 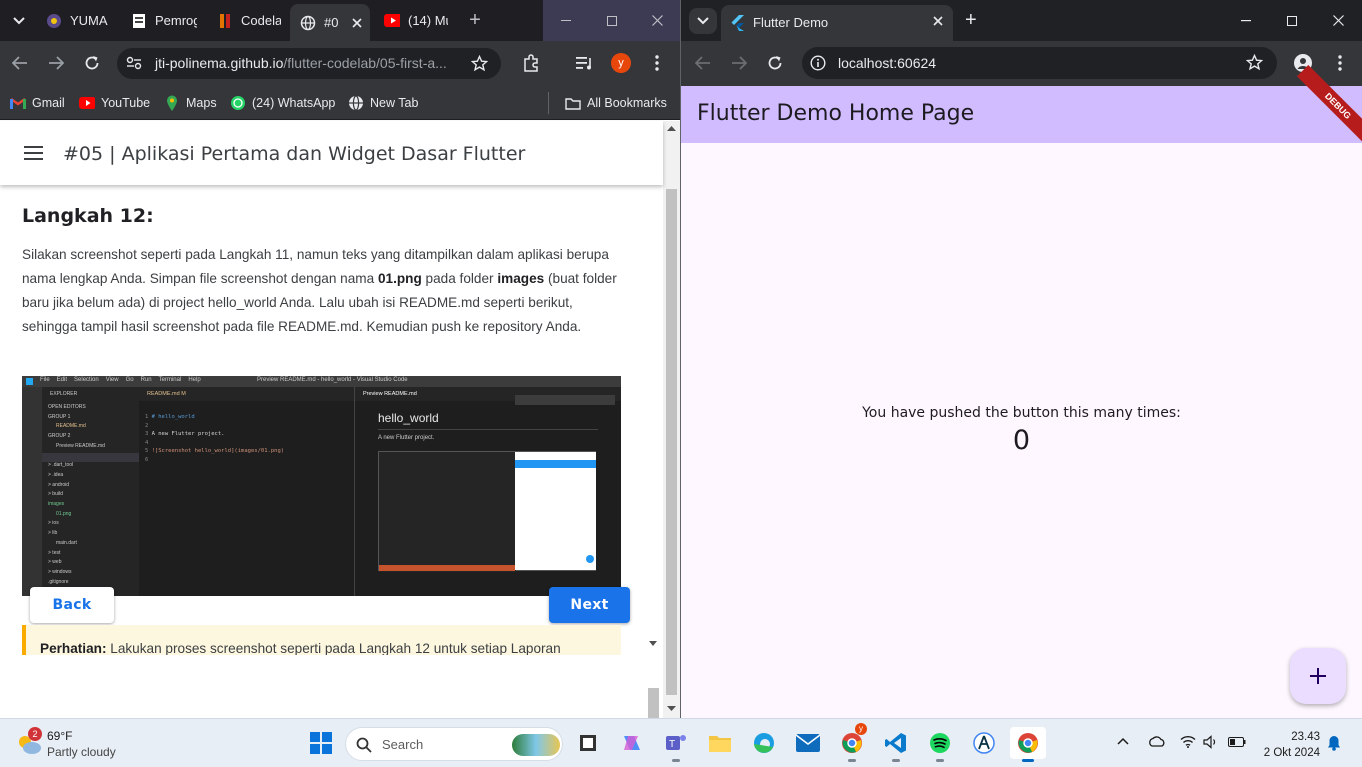 I want to click on whatsapp-icon, so click(x=238, y=103).